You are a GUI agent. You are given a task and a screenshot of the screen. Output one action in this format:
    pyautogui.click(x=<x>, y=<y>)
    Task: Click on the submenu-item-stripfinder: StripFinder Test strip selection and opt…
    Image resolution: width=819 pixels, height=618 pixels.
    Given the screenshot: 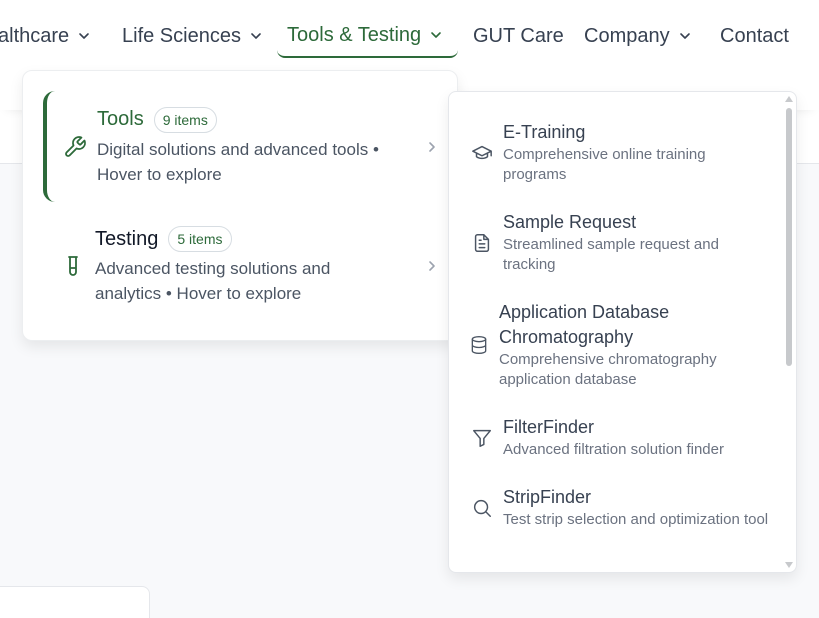 What is the action you would take?
    pyautogui.click(x=621, y=507)
    